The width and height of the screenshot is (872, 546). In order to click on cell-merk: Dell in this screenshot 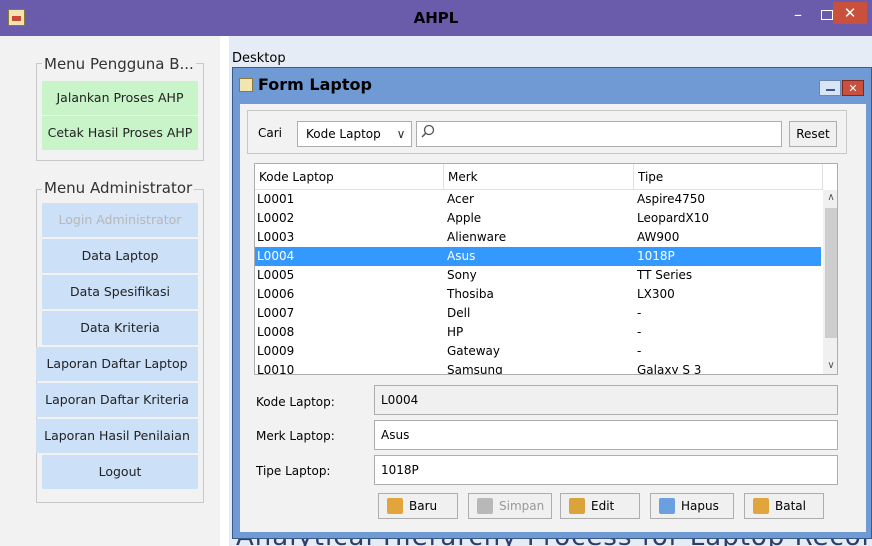, I will do `click(459, 313)`.